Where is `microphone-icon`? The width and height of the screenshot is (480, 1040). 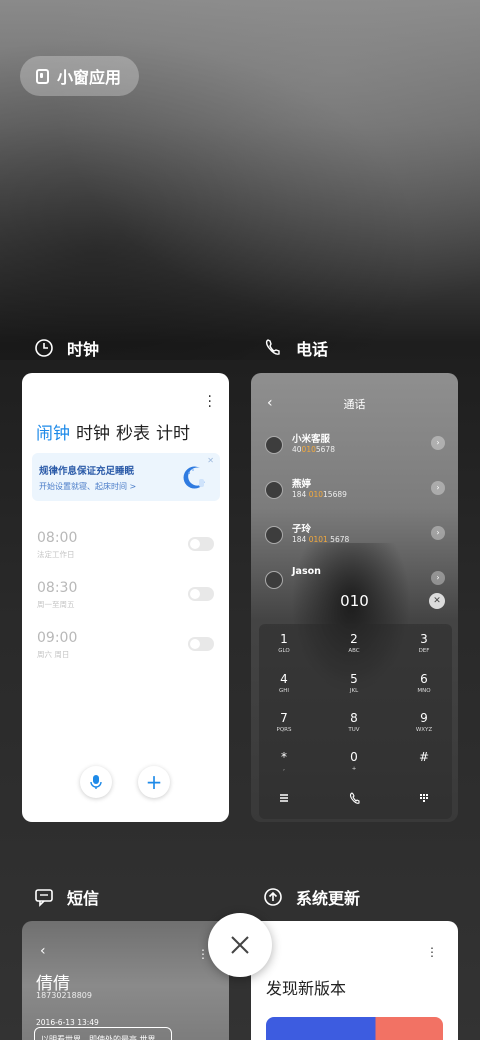 microphone-icon is located at coordinates (96, 782).